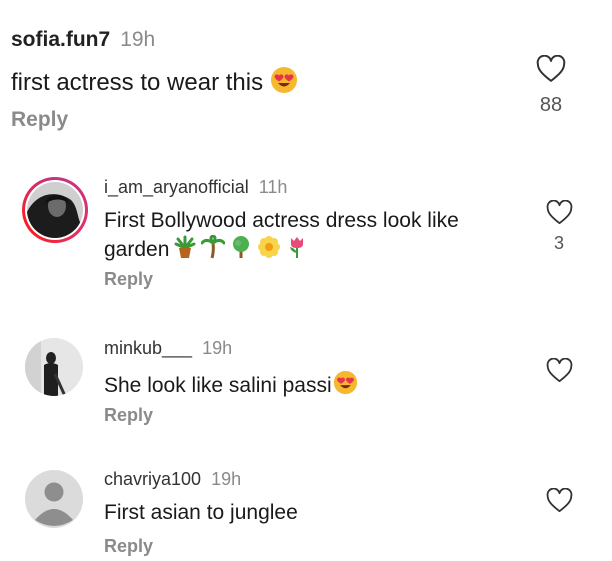  I want to click on like-control: 3, so click(559, 227).